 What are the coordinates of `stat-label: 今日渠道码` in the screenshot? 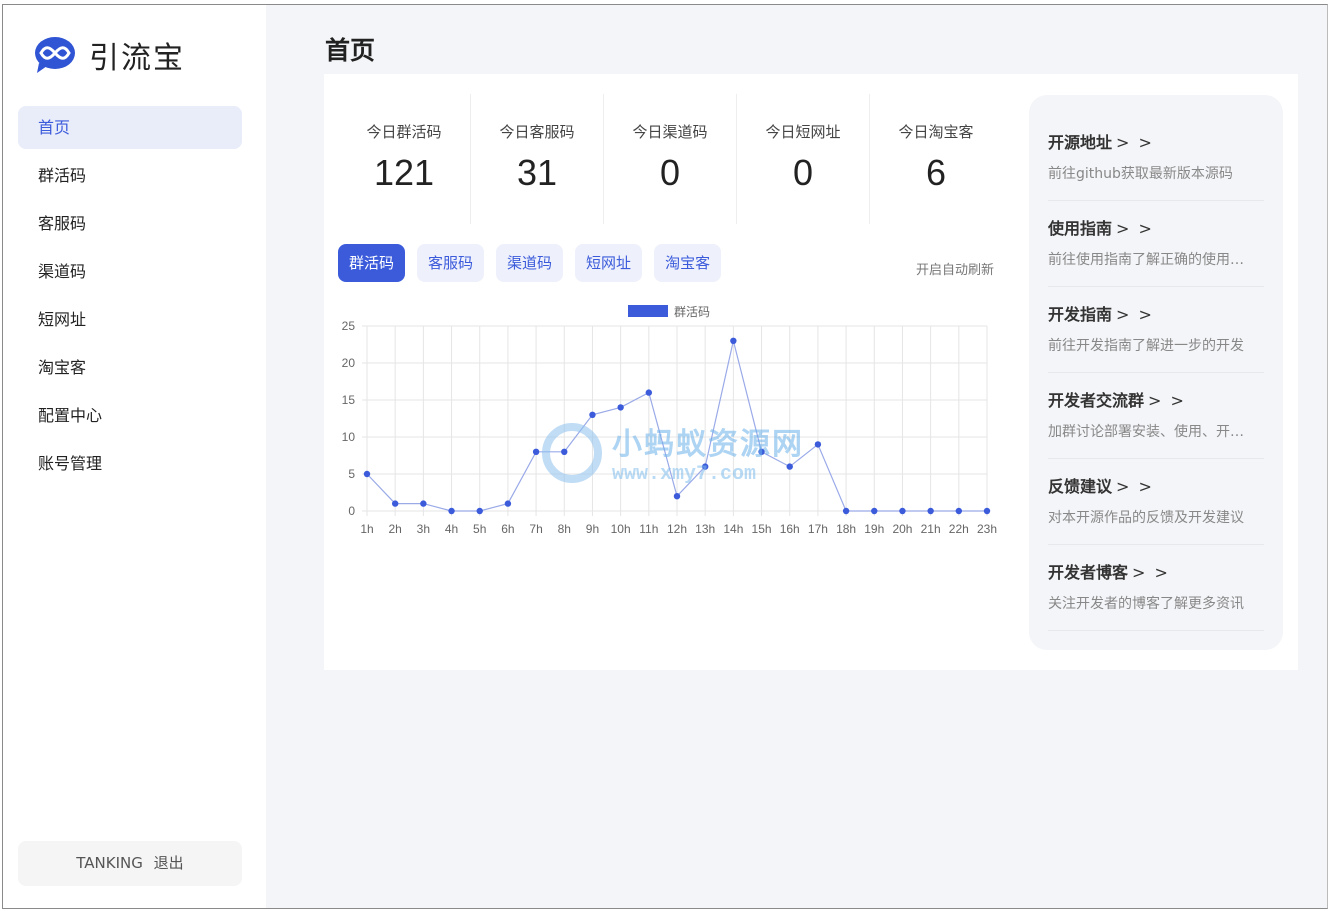 It's located at (670, 132).